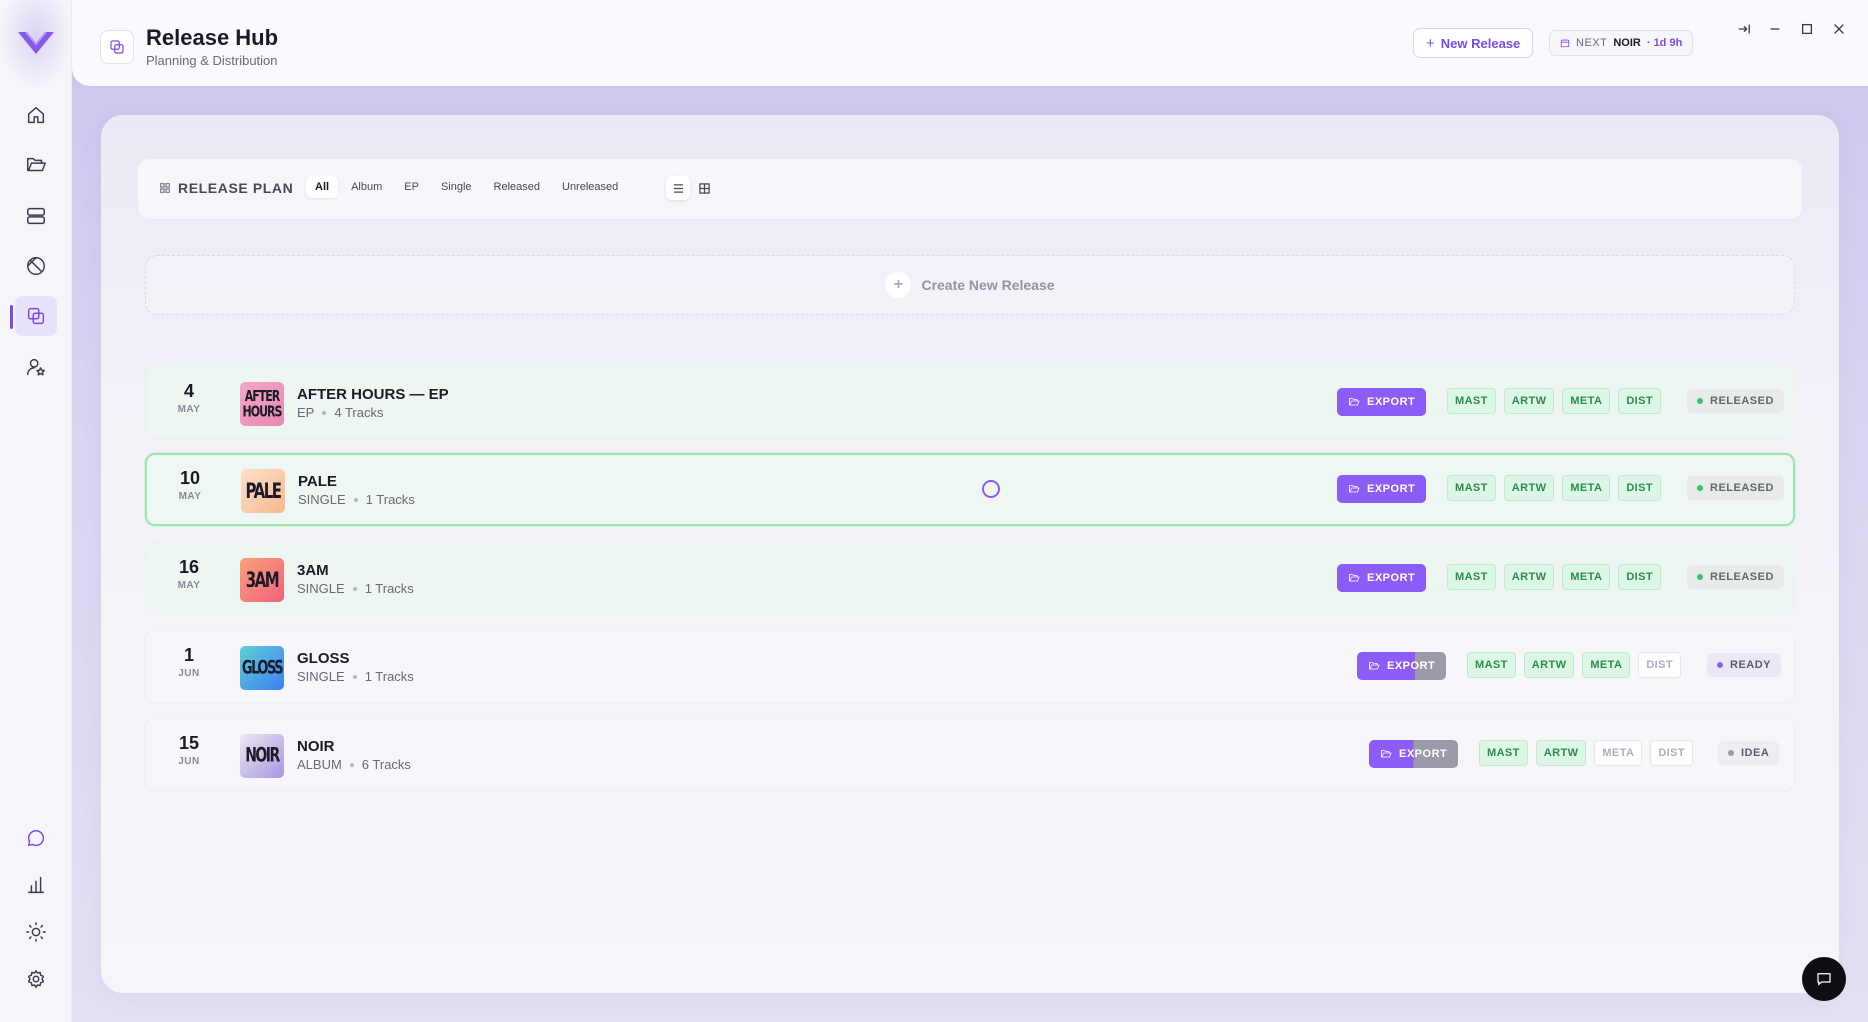 The image size is (1868, 1022). Describe the element at coordinates (366, 187) in the screenshot. I see `filter-album: Album` at that location.